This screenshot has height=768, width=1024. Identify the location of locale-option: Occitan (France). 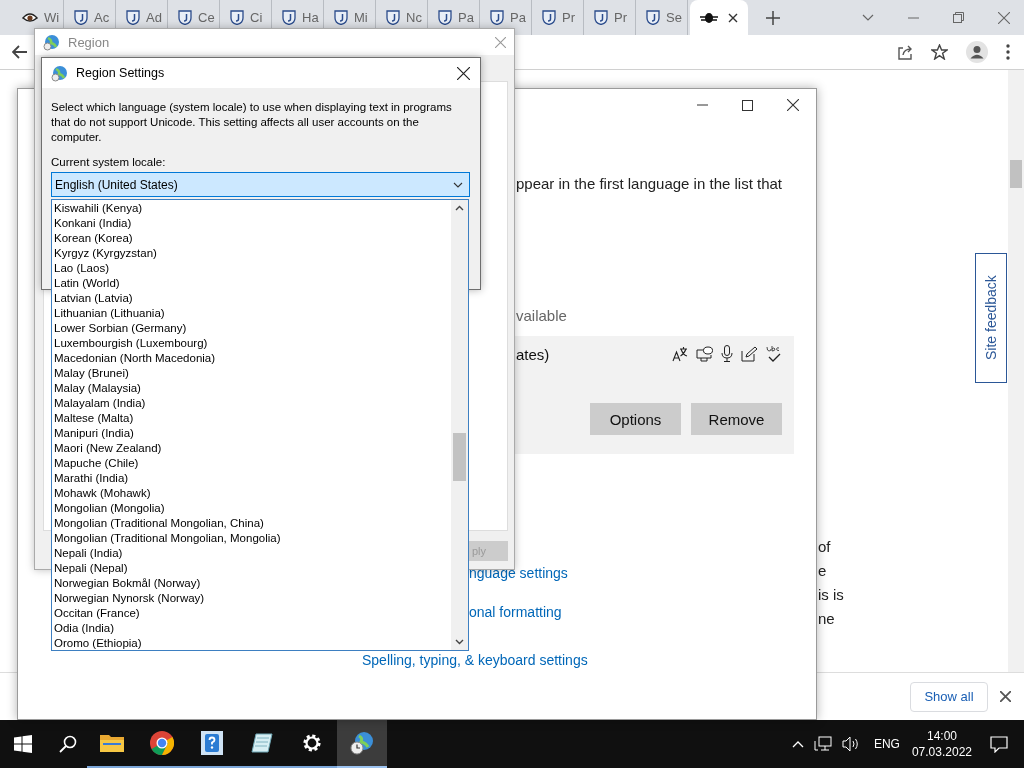
(251, 613).